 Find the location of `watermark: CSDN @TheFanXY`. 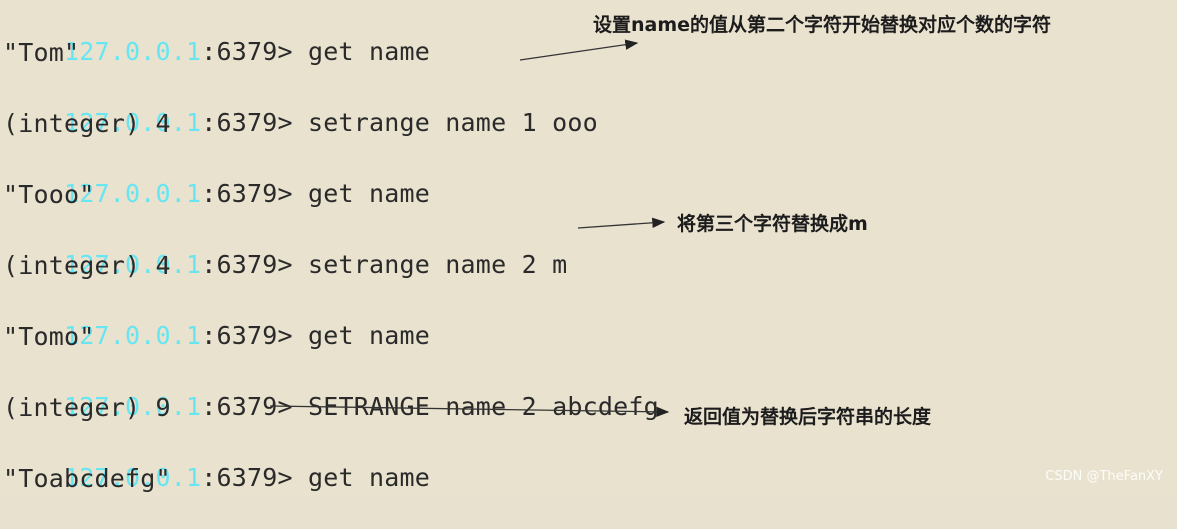

watermark: CSDN @TheFanXY is located at coordinates (1104, 476).